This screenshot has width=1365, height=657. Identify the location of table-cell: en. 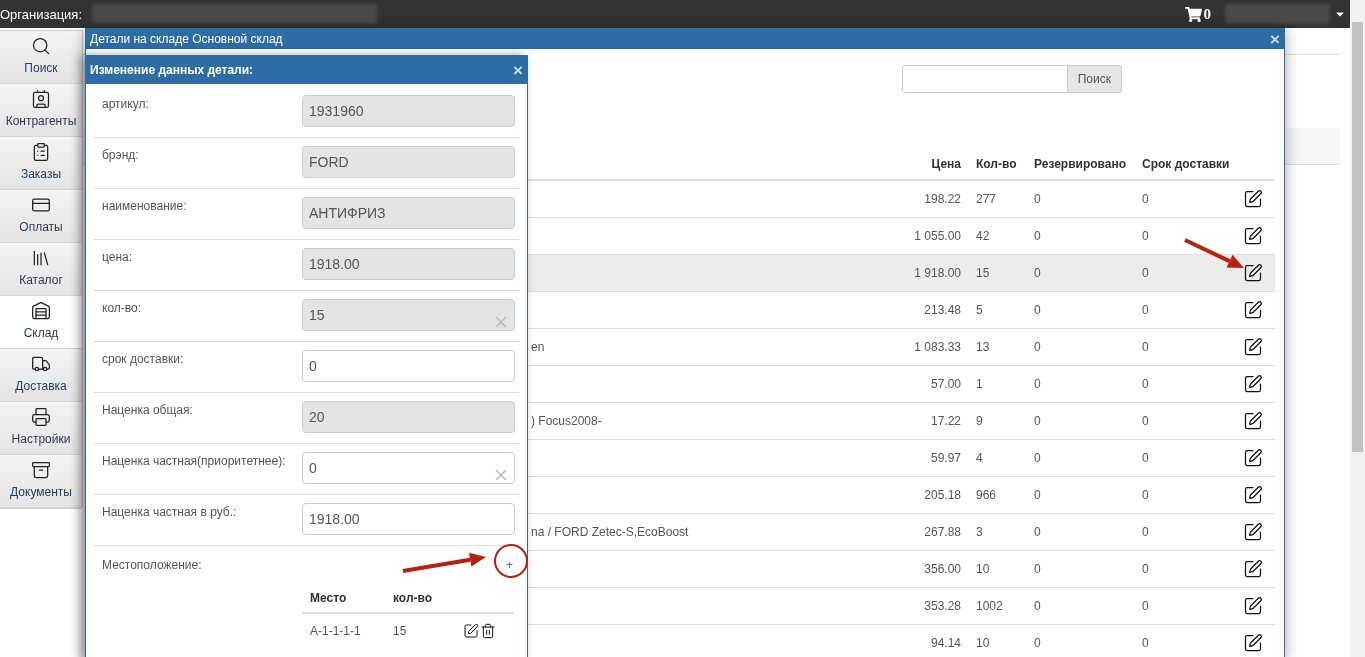
(538, 347).